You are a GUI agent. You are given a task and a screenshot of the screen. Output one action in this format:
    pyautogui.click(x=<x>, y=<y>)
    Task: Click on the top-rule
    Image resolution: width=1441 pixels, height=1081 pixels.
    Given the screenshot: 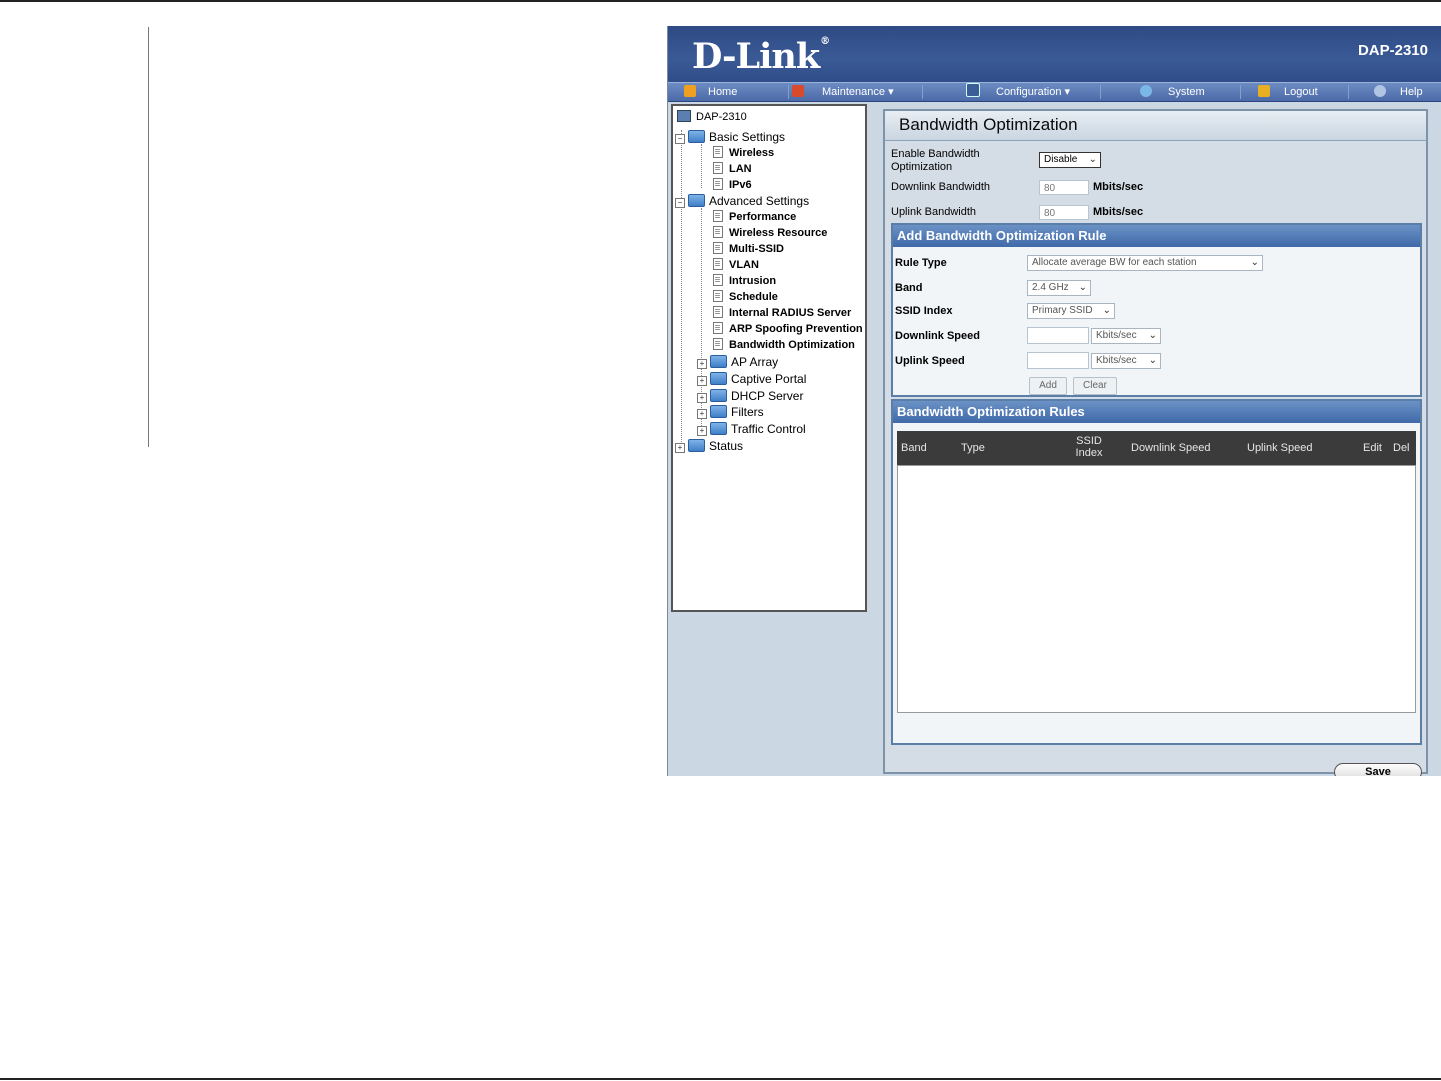 What is the action you would take?
    pyautogui.click(x=720, y=1)
    